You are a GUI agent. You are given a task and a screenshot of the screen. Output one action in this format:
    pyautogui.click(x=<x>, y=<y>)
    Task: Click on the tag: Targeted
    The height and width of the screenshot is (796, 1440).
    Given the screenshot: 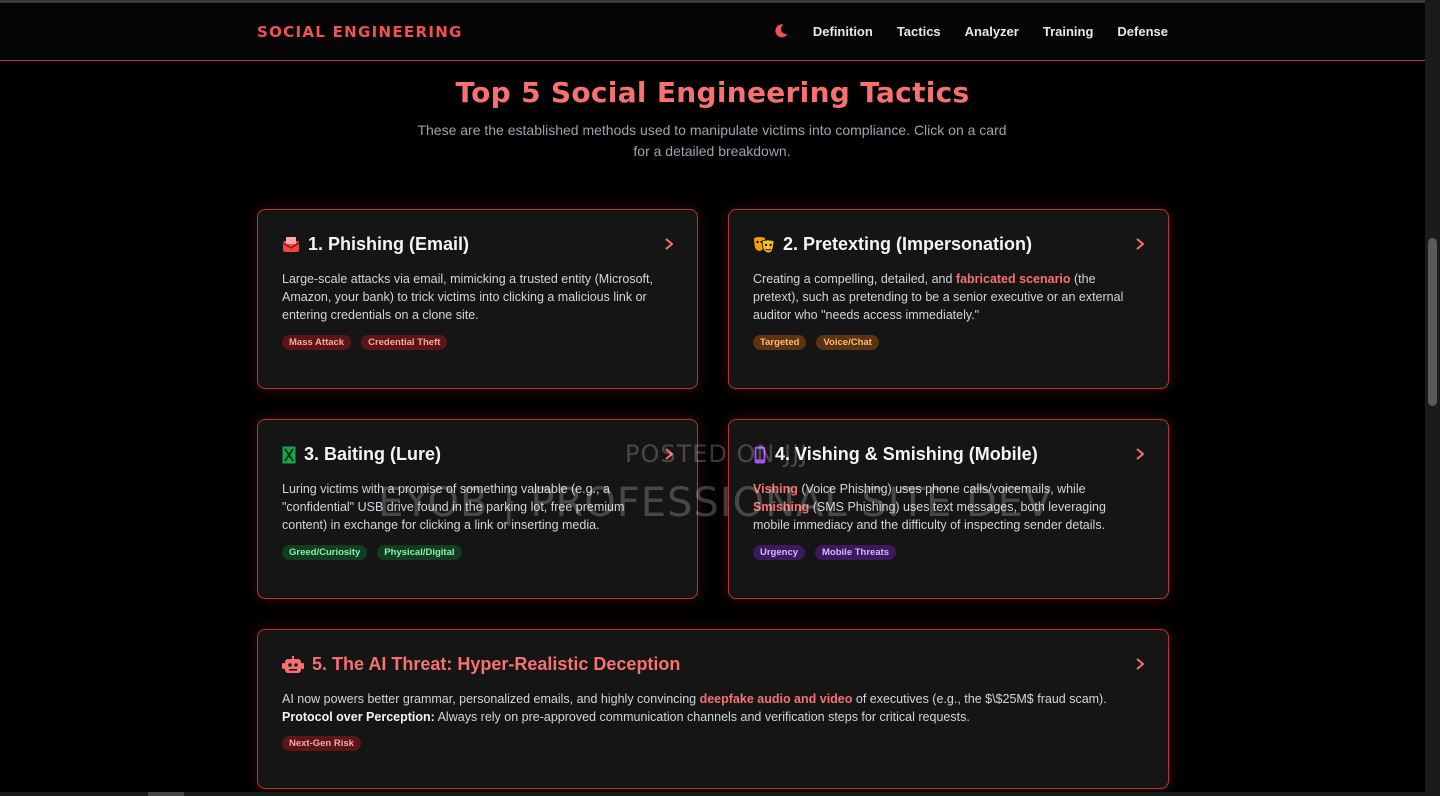 What is the action you would take?
    pyautogui.click(x=780, y=342)
    